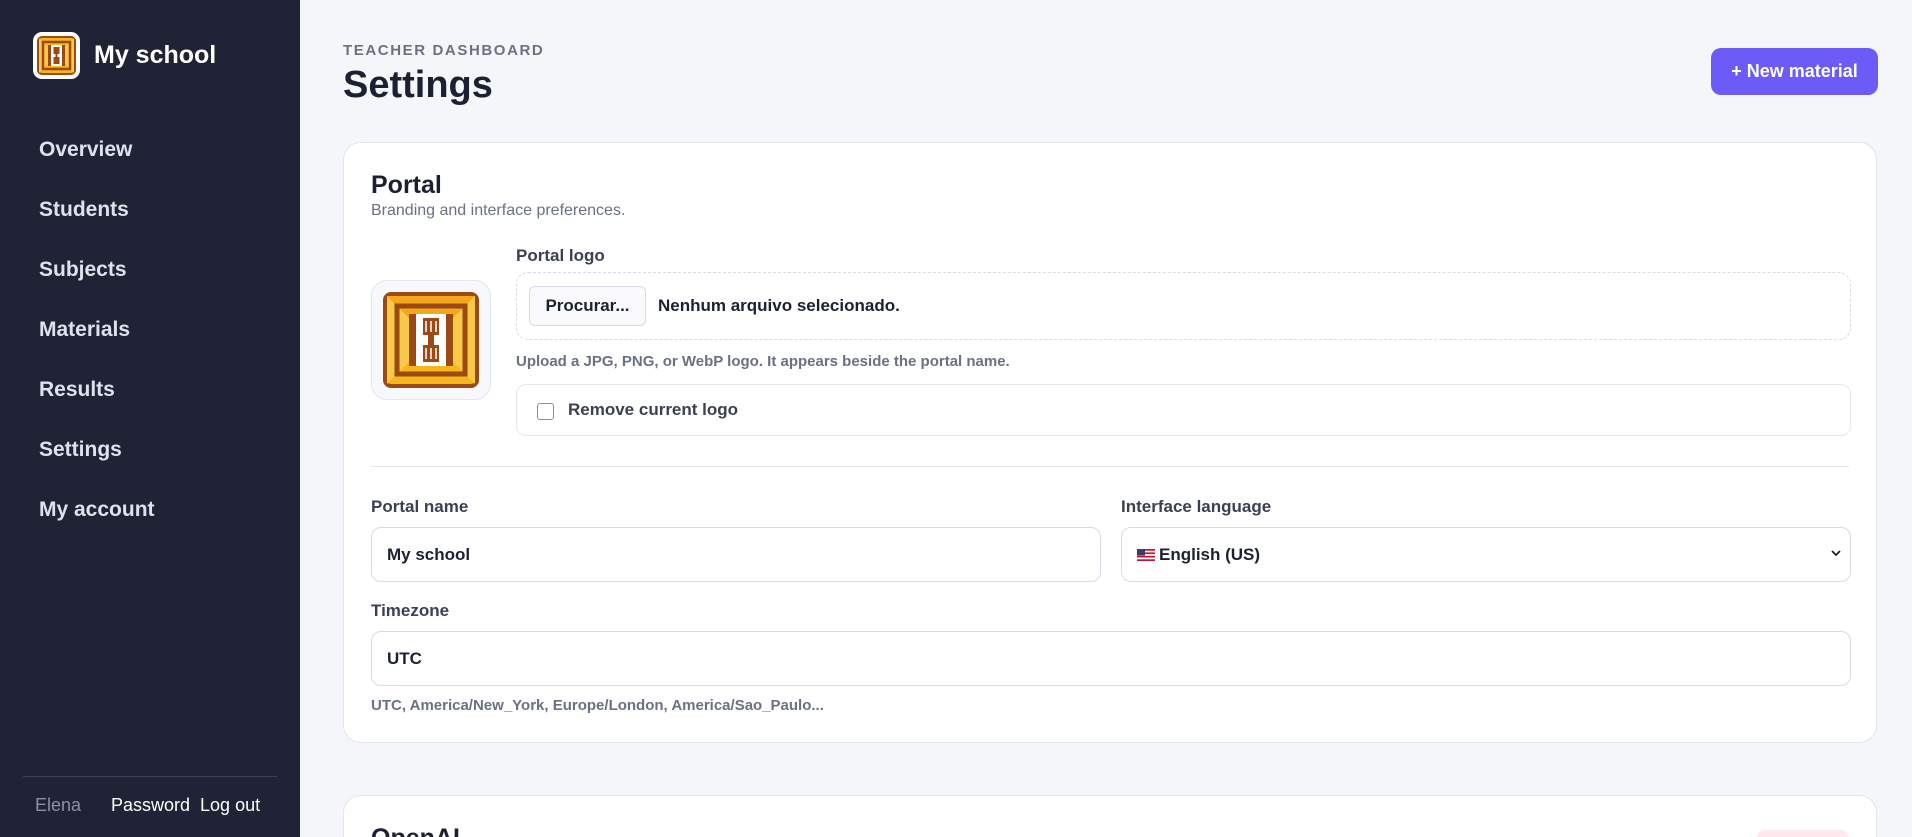 The height and width of the screenshot is (837, 1912). What do you see at coordinates (150, 805) in the screenshot?
I see `password-link: Password` at bounding box center [150, 805].